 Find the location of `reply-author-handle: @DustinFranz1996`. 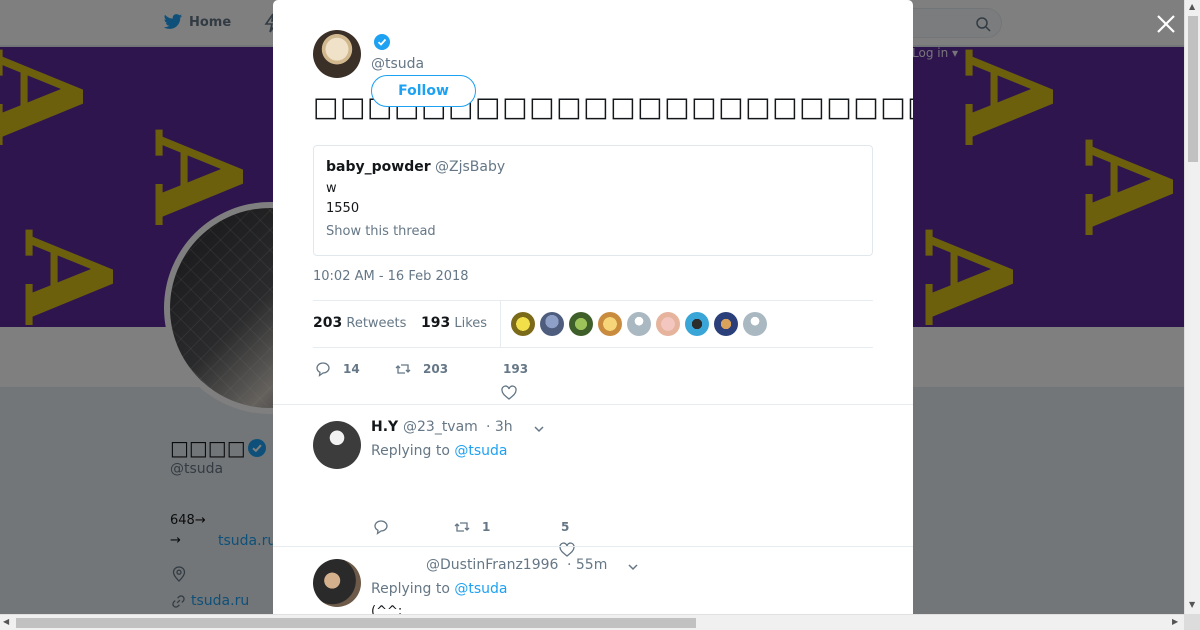

reply-author-handle: @DustinFranz1996 is located at coordinates (492, 565).